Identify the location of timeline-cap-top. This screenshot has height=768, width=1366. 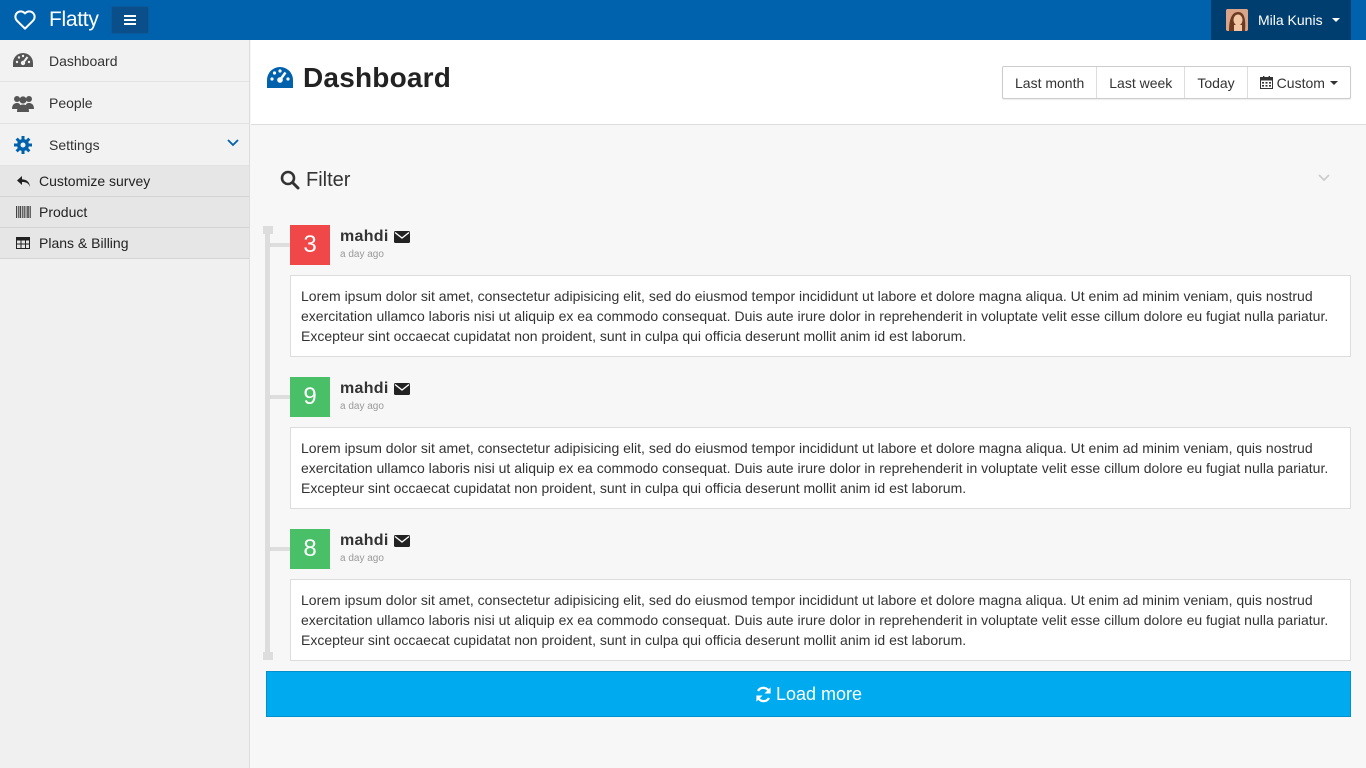
(268, 230).